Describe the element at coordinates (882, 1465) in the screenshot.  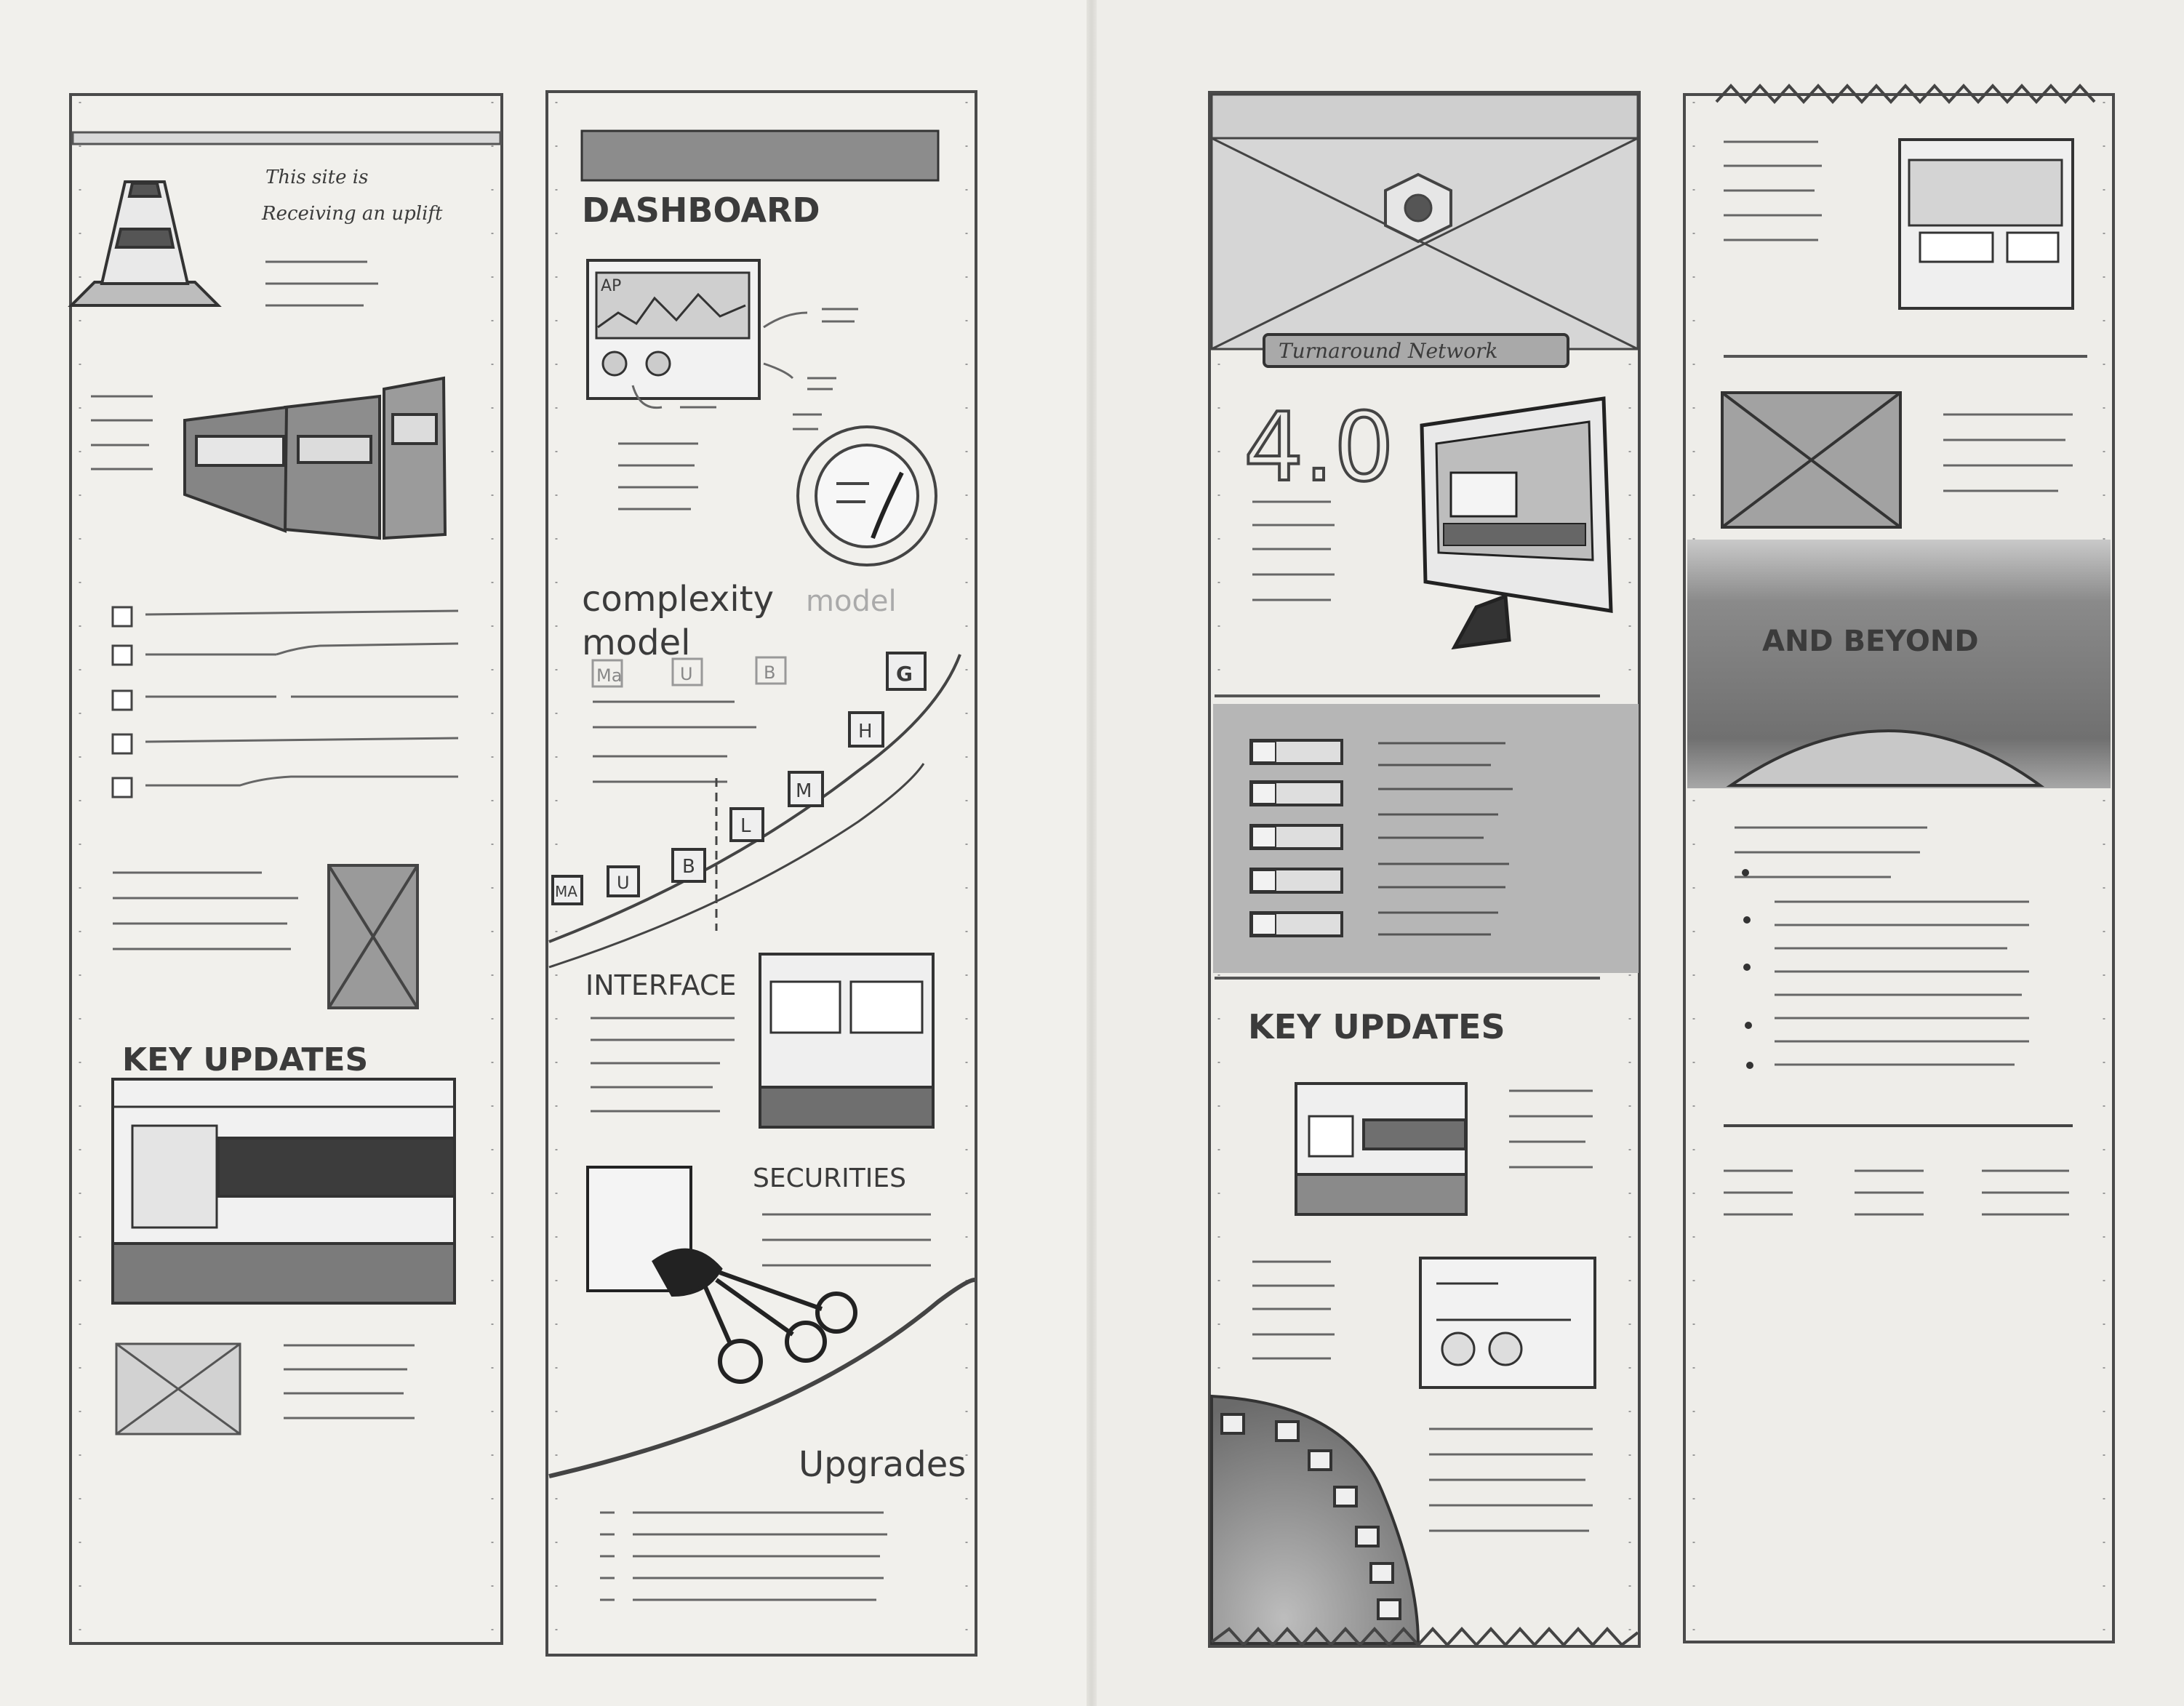
I see `upgrades-title: Upgrades` at that location.